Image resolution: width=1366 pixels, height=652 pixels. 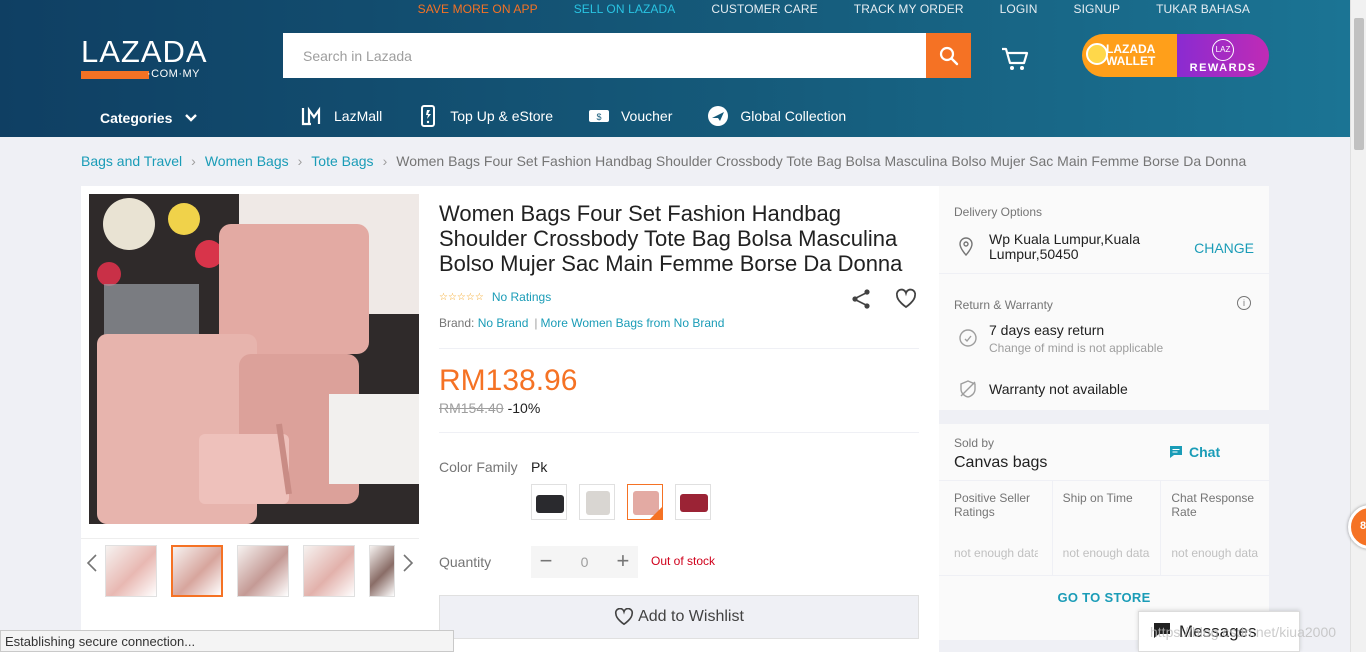 What do you see at coordinates (968, 338) in the screenshot?
I see `return-icon` at bounding box center [968, 338].